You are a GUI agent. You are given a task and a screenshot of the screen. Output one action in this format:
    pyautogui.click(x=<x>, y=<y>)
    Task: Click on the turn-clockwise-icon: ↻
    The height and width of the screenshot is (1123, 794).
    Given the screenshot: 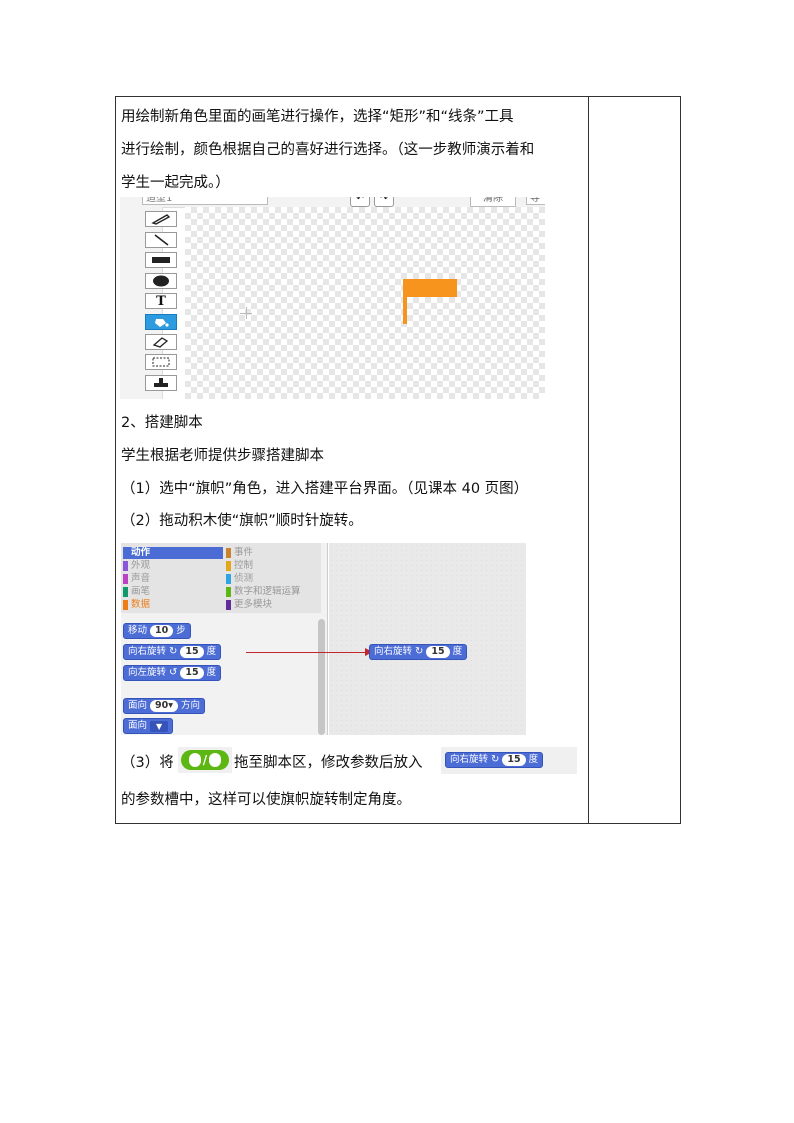 What is the action you would take?
    pyautogui.click(x=173, y=651)
    